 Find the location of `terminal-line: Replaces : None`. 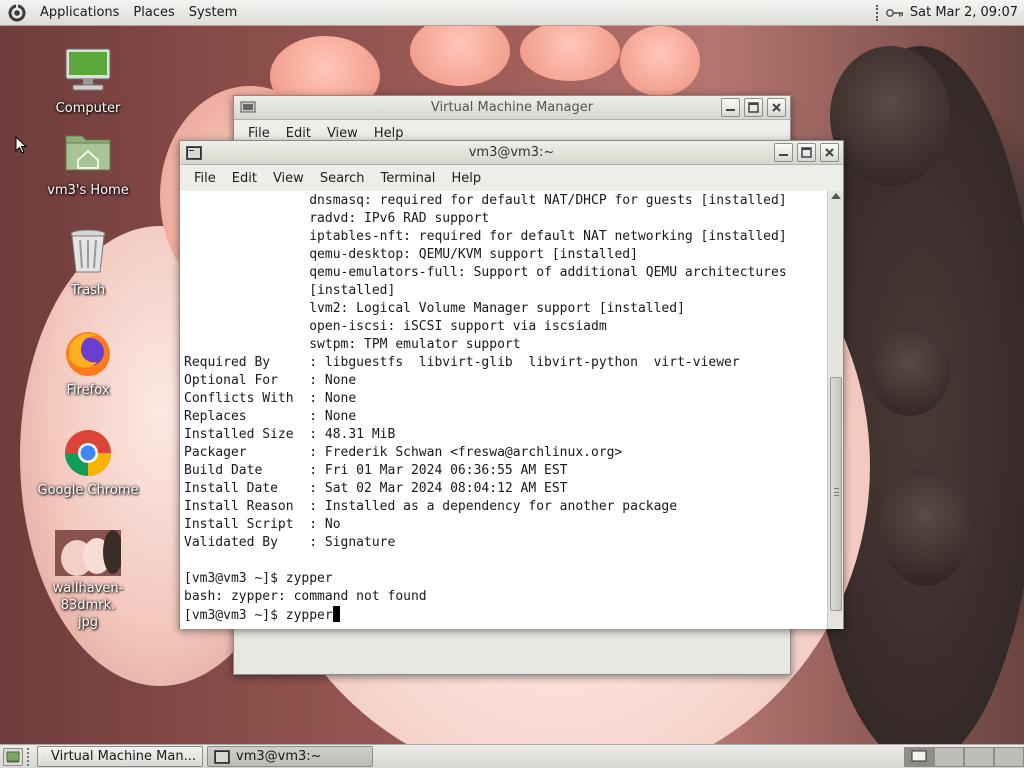

terminal-line: Replaces : None is located at coordinates (270, 416).